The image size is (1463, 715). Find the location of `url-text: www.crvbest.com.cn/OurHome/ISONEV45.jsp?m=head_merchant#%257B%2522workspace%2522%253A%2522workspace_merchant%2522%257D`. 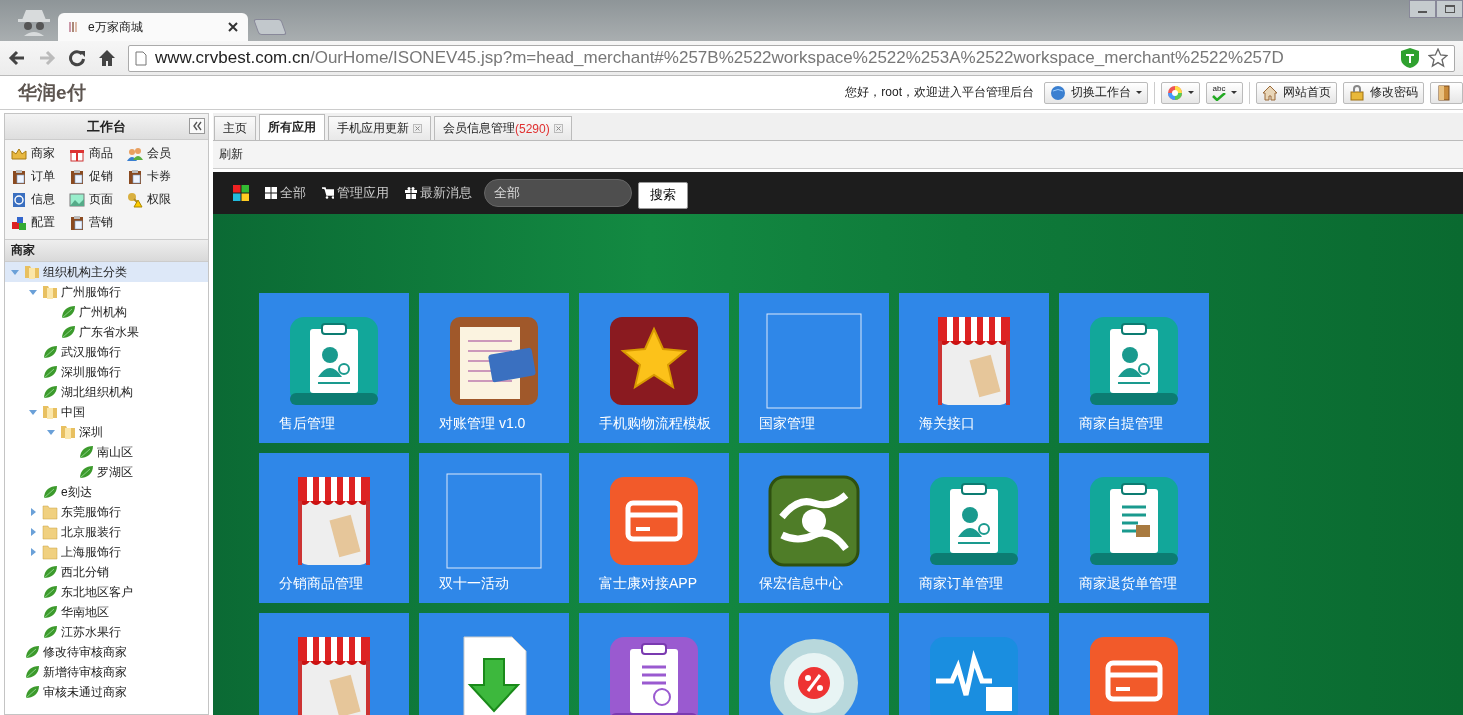

url-text: www.crvbest.com.cn/OurHome/ISONEV45.jsp?m=head_merchant#%257B%2522workspace%2522%253A%2522workspace_merchant%2522%257D is located at coordinates (720, 58).